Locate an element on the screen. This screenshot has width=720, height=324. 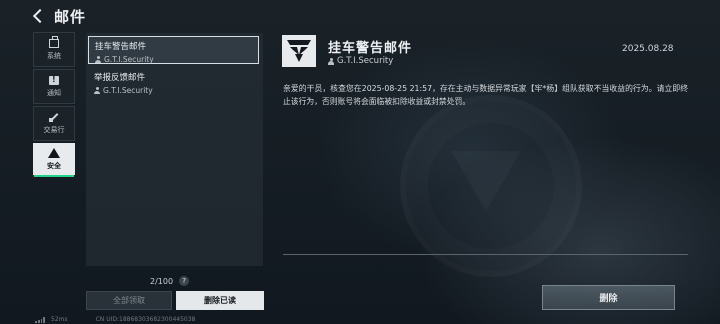
sidebar-item-security: 安全 is located at coordinates (54, 160).